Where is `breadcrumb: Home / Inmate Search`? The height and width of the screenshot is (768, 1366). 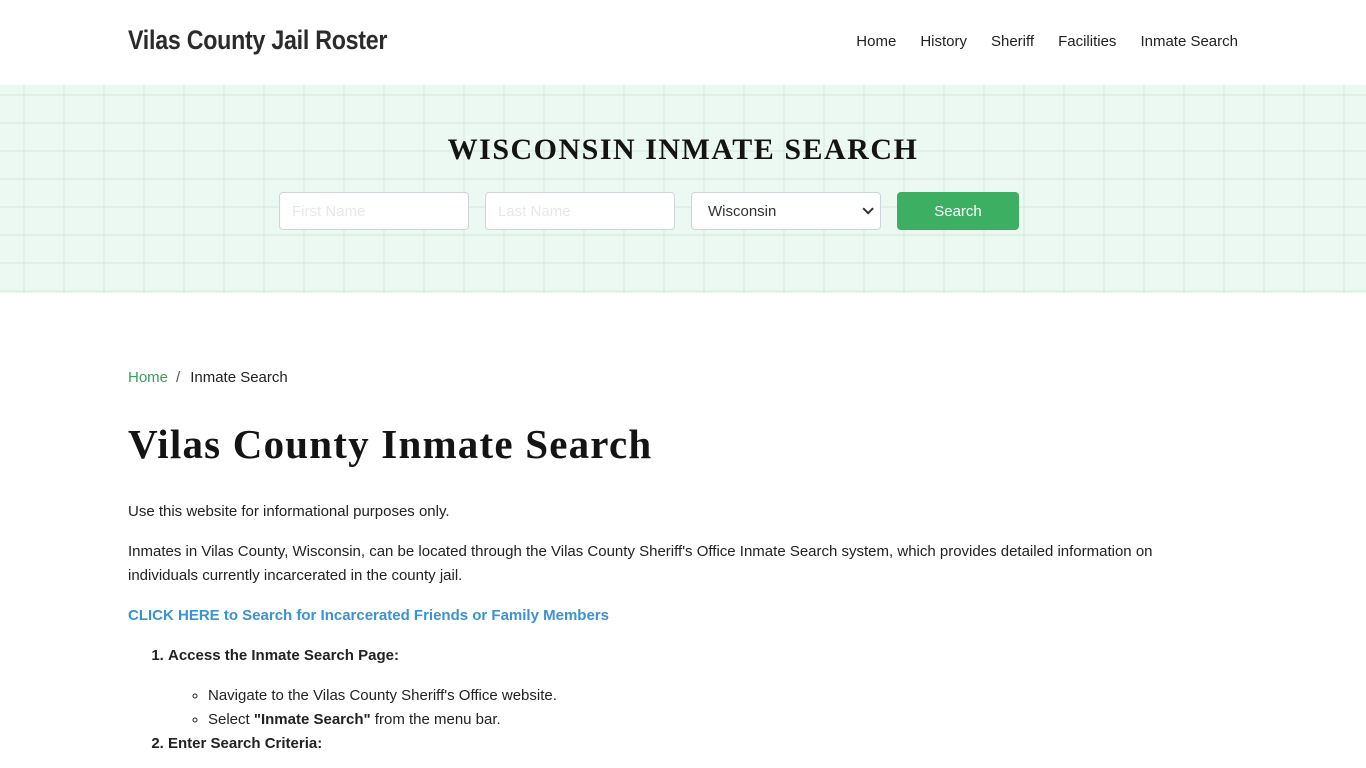 breadcrumb: Home / Inmate Search is located at coordinates (208, 377).